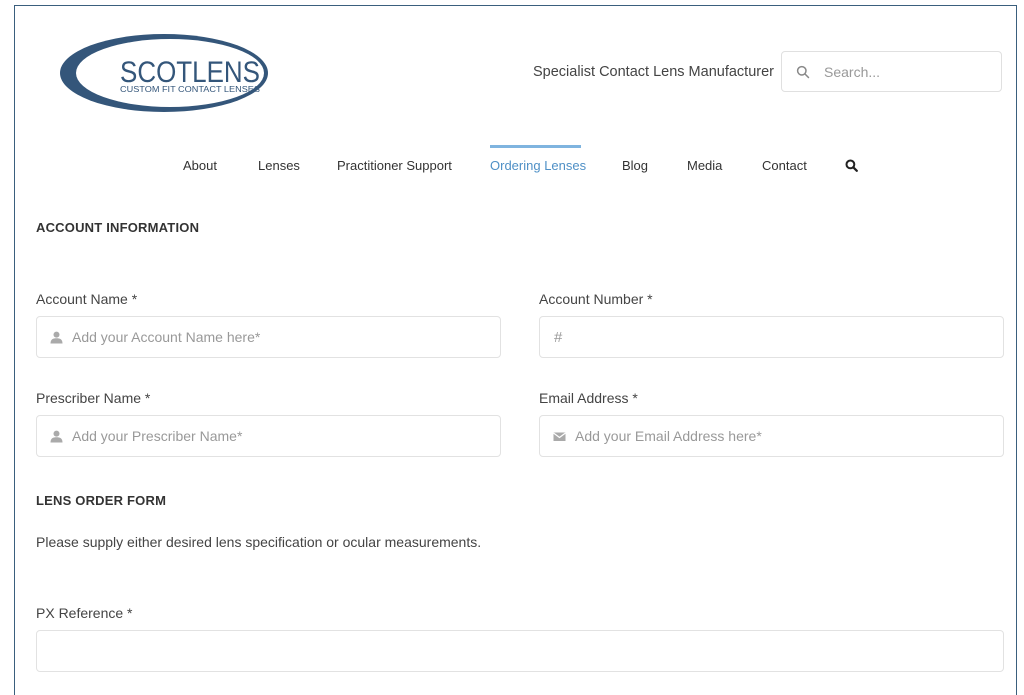 This screenshot has width=1024, height=695. What do you see at coordinates (190, 89) in the screenshot?
I see `logo-sub-text: CUSTOM FIT CONTACT LENSES` at bounding box center [190, 89].